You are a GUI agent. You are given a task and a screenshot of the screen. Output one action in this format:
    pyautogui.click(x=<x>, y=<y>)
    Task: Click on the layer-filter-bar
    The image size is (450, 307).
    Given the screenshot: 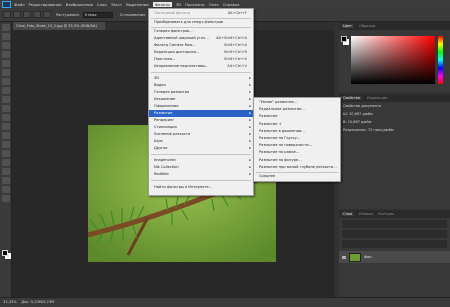 What is the action you would take?
    pyautogui.click(x=394, y=224)
    